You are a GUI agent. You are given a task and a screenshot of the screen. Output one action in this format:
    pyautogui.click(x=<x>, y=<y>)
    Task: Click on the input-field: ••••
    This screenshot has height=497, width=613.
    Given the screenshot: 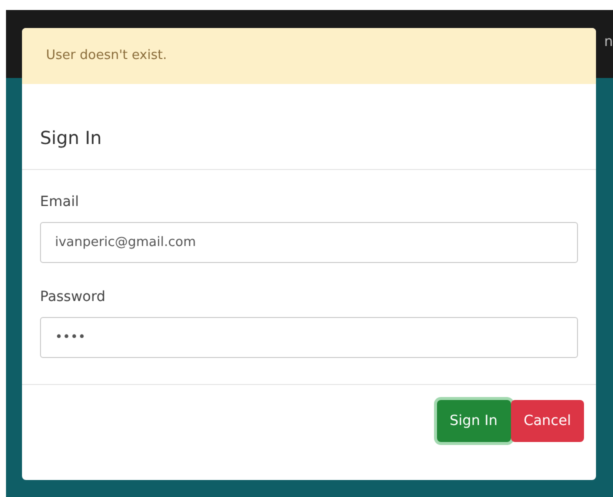 What is the action you would take?
    pyautogui.click(x=309, y=337)
    